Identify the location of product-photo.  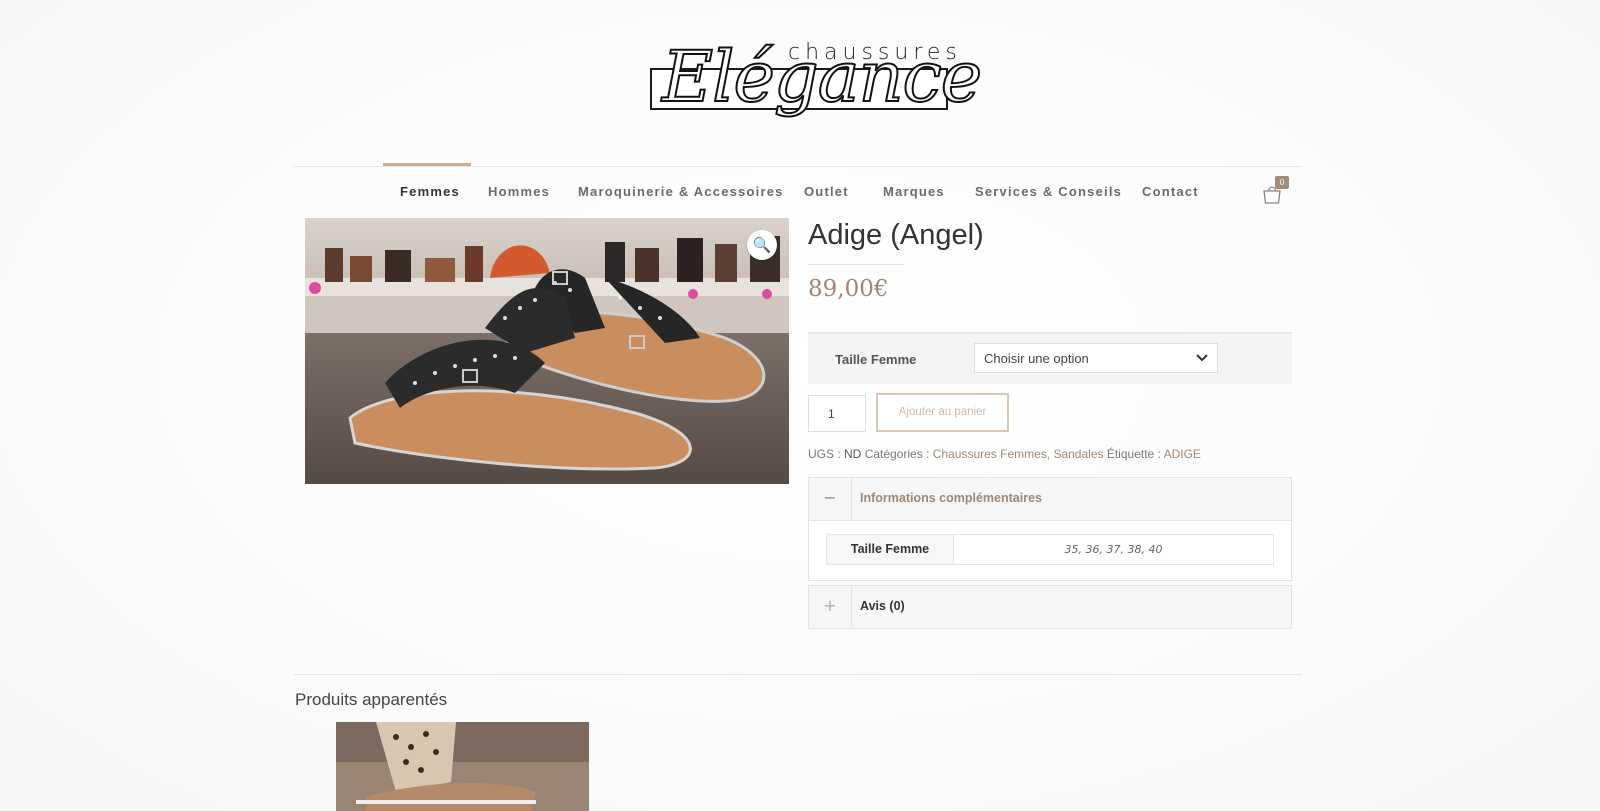
(547, 351).